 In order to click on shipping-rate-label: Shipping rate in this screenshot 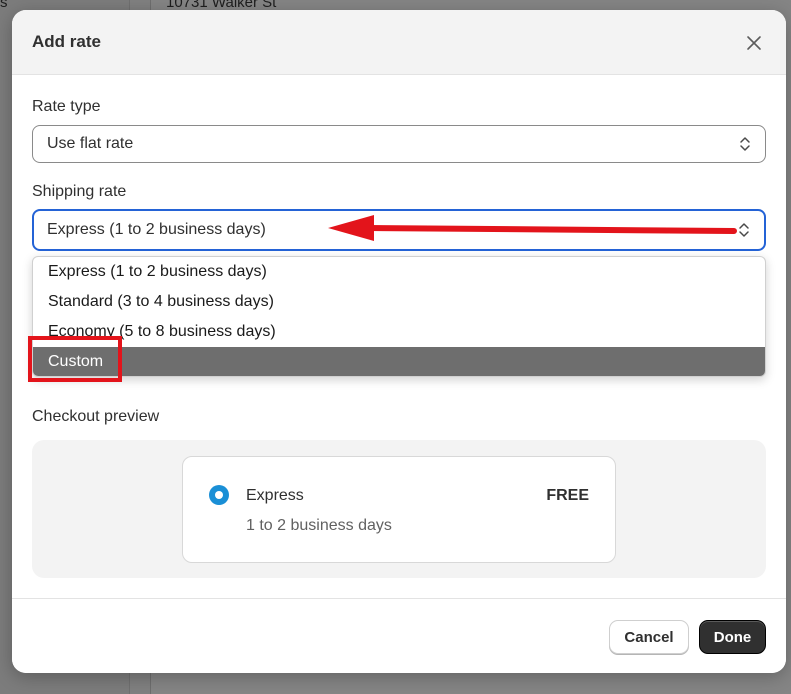, I will do `click(79, 191)`.